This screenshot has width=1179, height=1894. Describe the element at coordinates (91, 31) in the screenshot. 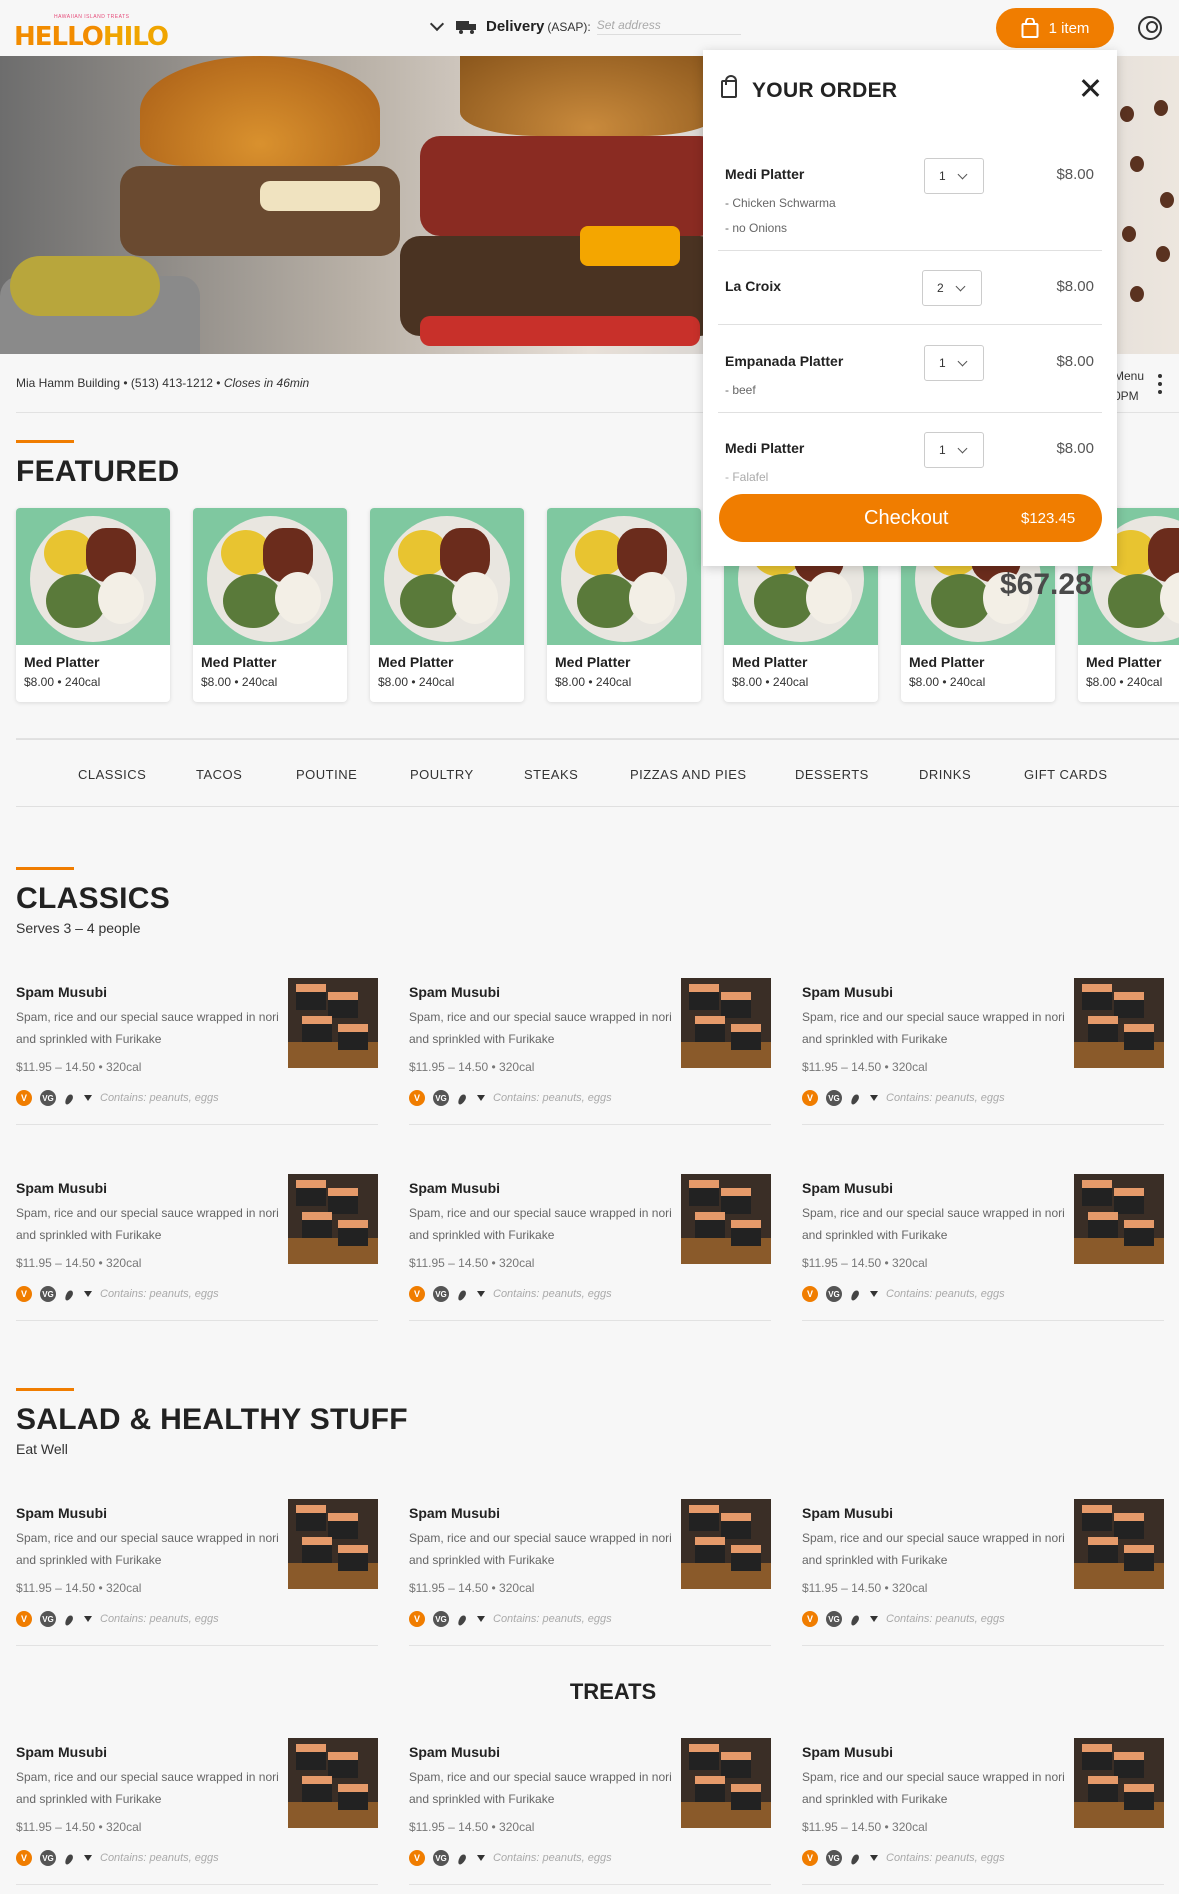

I see `brand-logo: HAWAIIAN ISLAND TREATS HELLOHILO` at that location.